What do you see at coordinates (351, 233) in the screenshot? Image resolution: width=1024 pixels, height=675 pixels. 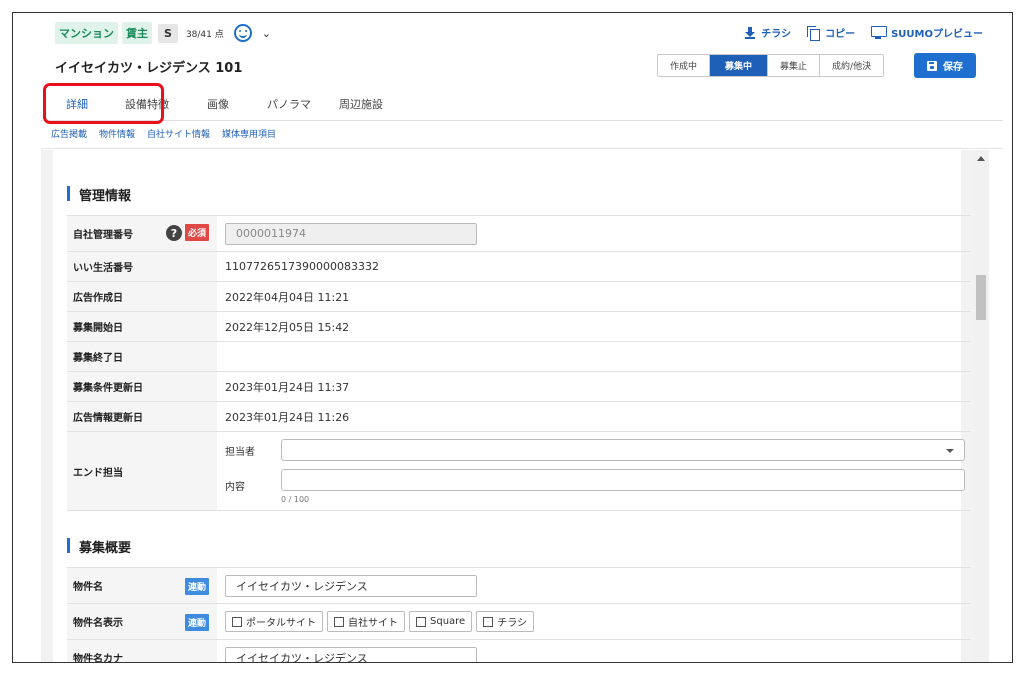 I see `company-id-input: 0000011974` at bounding box center [351, 233].